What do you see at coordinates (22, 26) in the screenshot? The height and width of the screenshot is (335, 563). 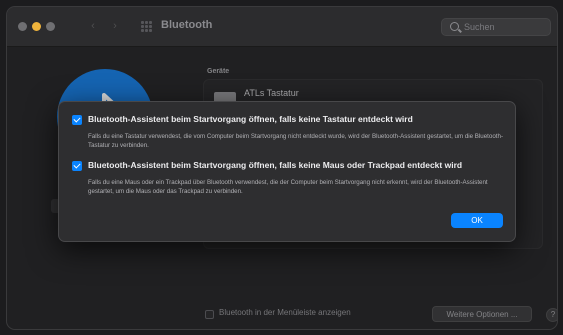 I see `close-button` at bounding box center [22, 26].